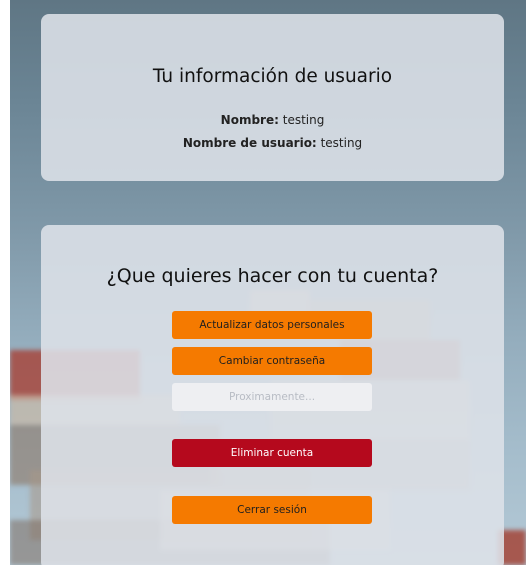  Describe the element at coordinates (272, 510) in the screenshot. I see `logout-button: Cerrar sesión` at that location.